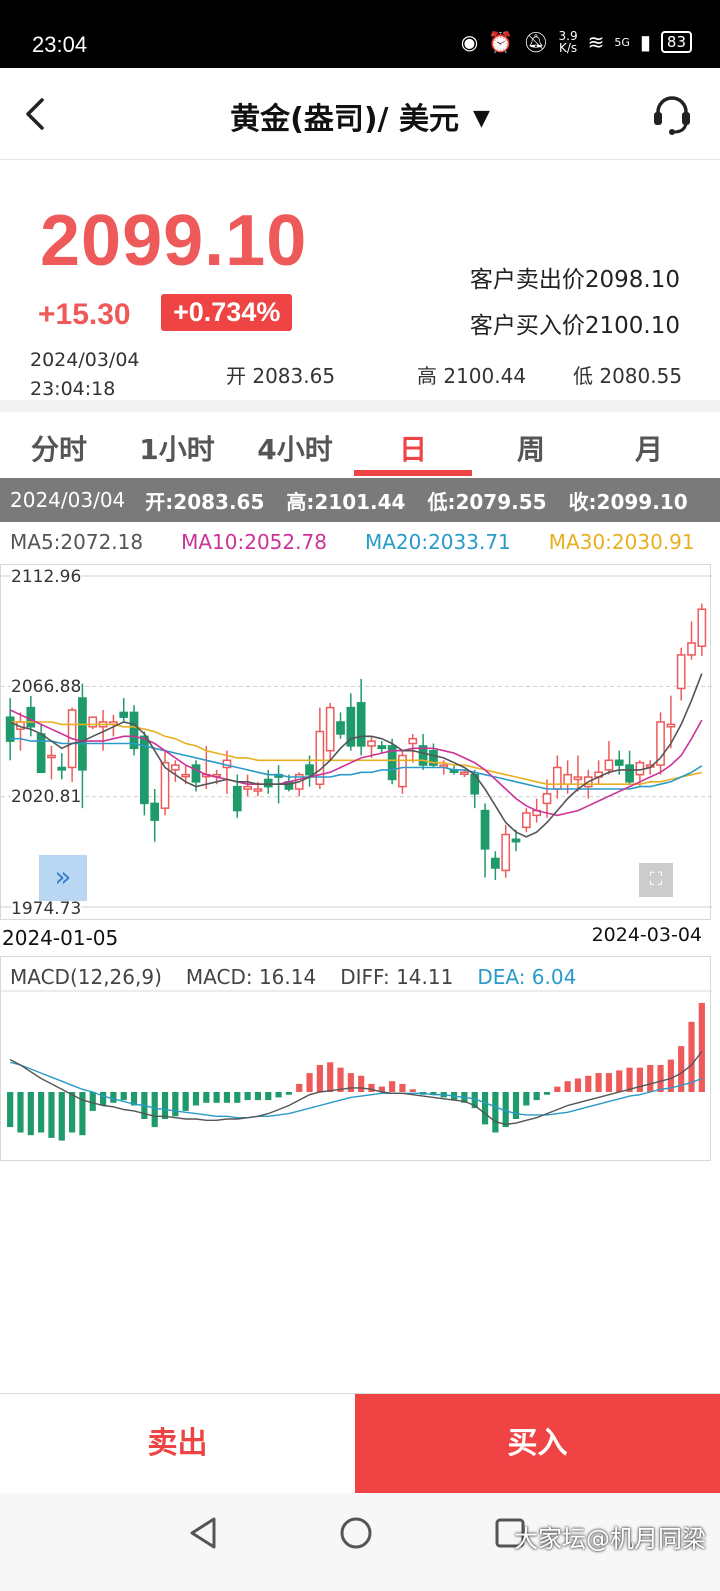 This screenshot has width=720, height=1591. What do you see at coordinates (646, 935) in the screenshot?
I see `x-axis-end-date: 2024-03-04` at bounding box center [646, 935].